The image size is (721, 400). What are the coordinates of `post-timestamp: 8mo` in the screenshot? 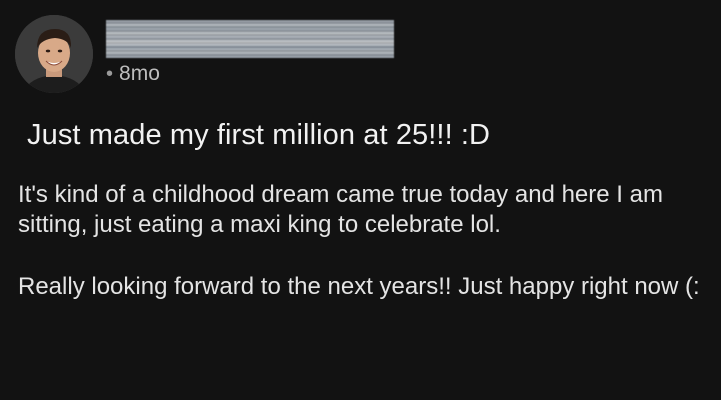 It's located at (139, 73).